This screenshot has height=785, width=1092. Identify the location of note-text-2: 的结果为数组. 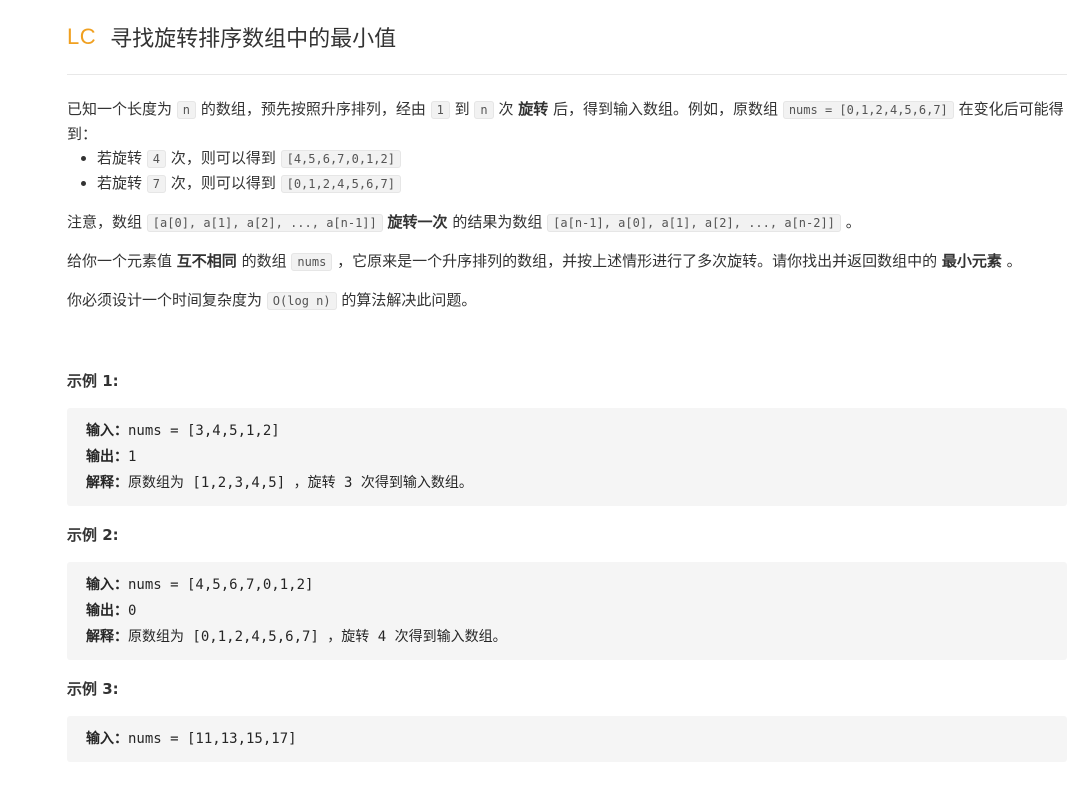
(497, 222).